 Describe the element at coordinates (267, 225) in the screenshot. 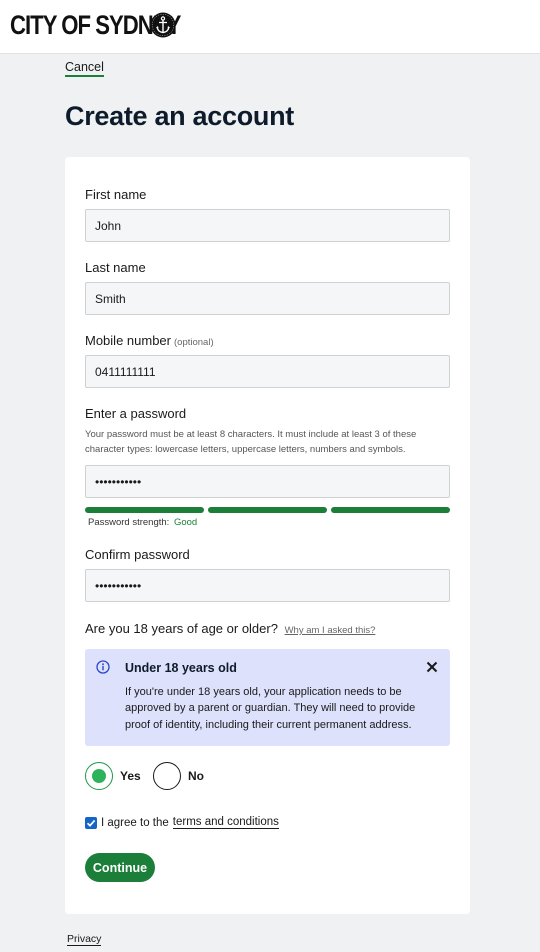

I see `first-name-input` at that location.